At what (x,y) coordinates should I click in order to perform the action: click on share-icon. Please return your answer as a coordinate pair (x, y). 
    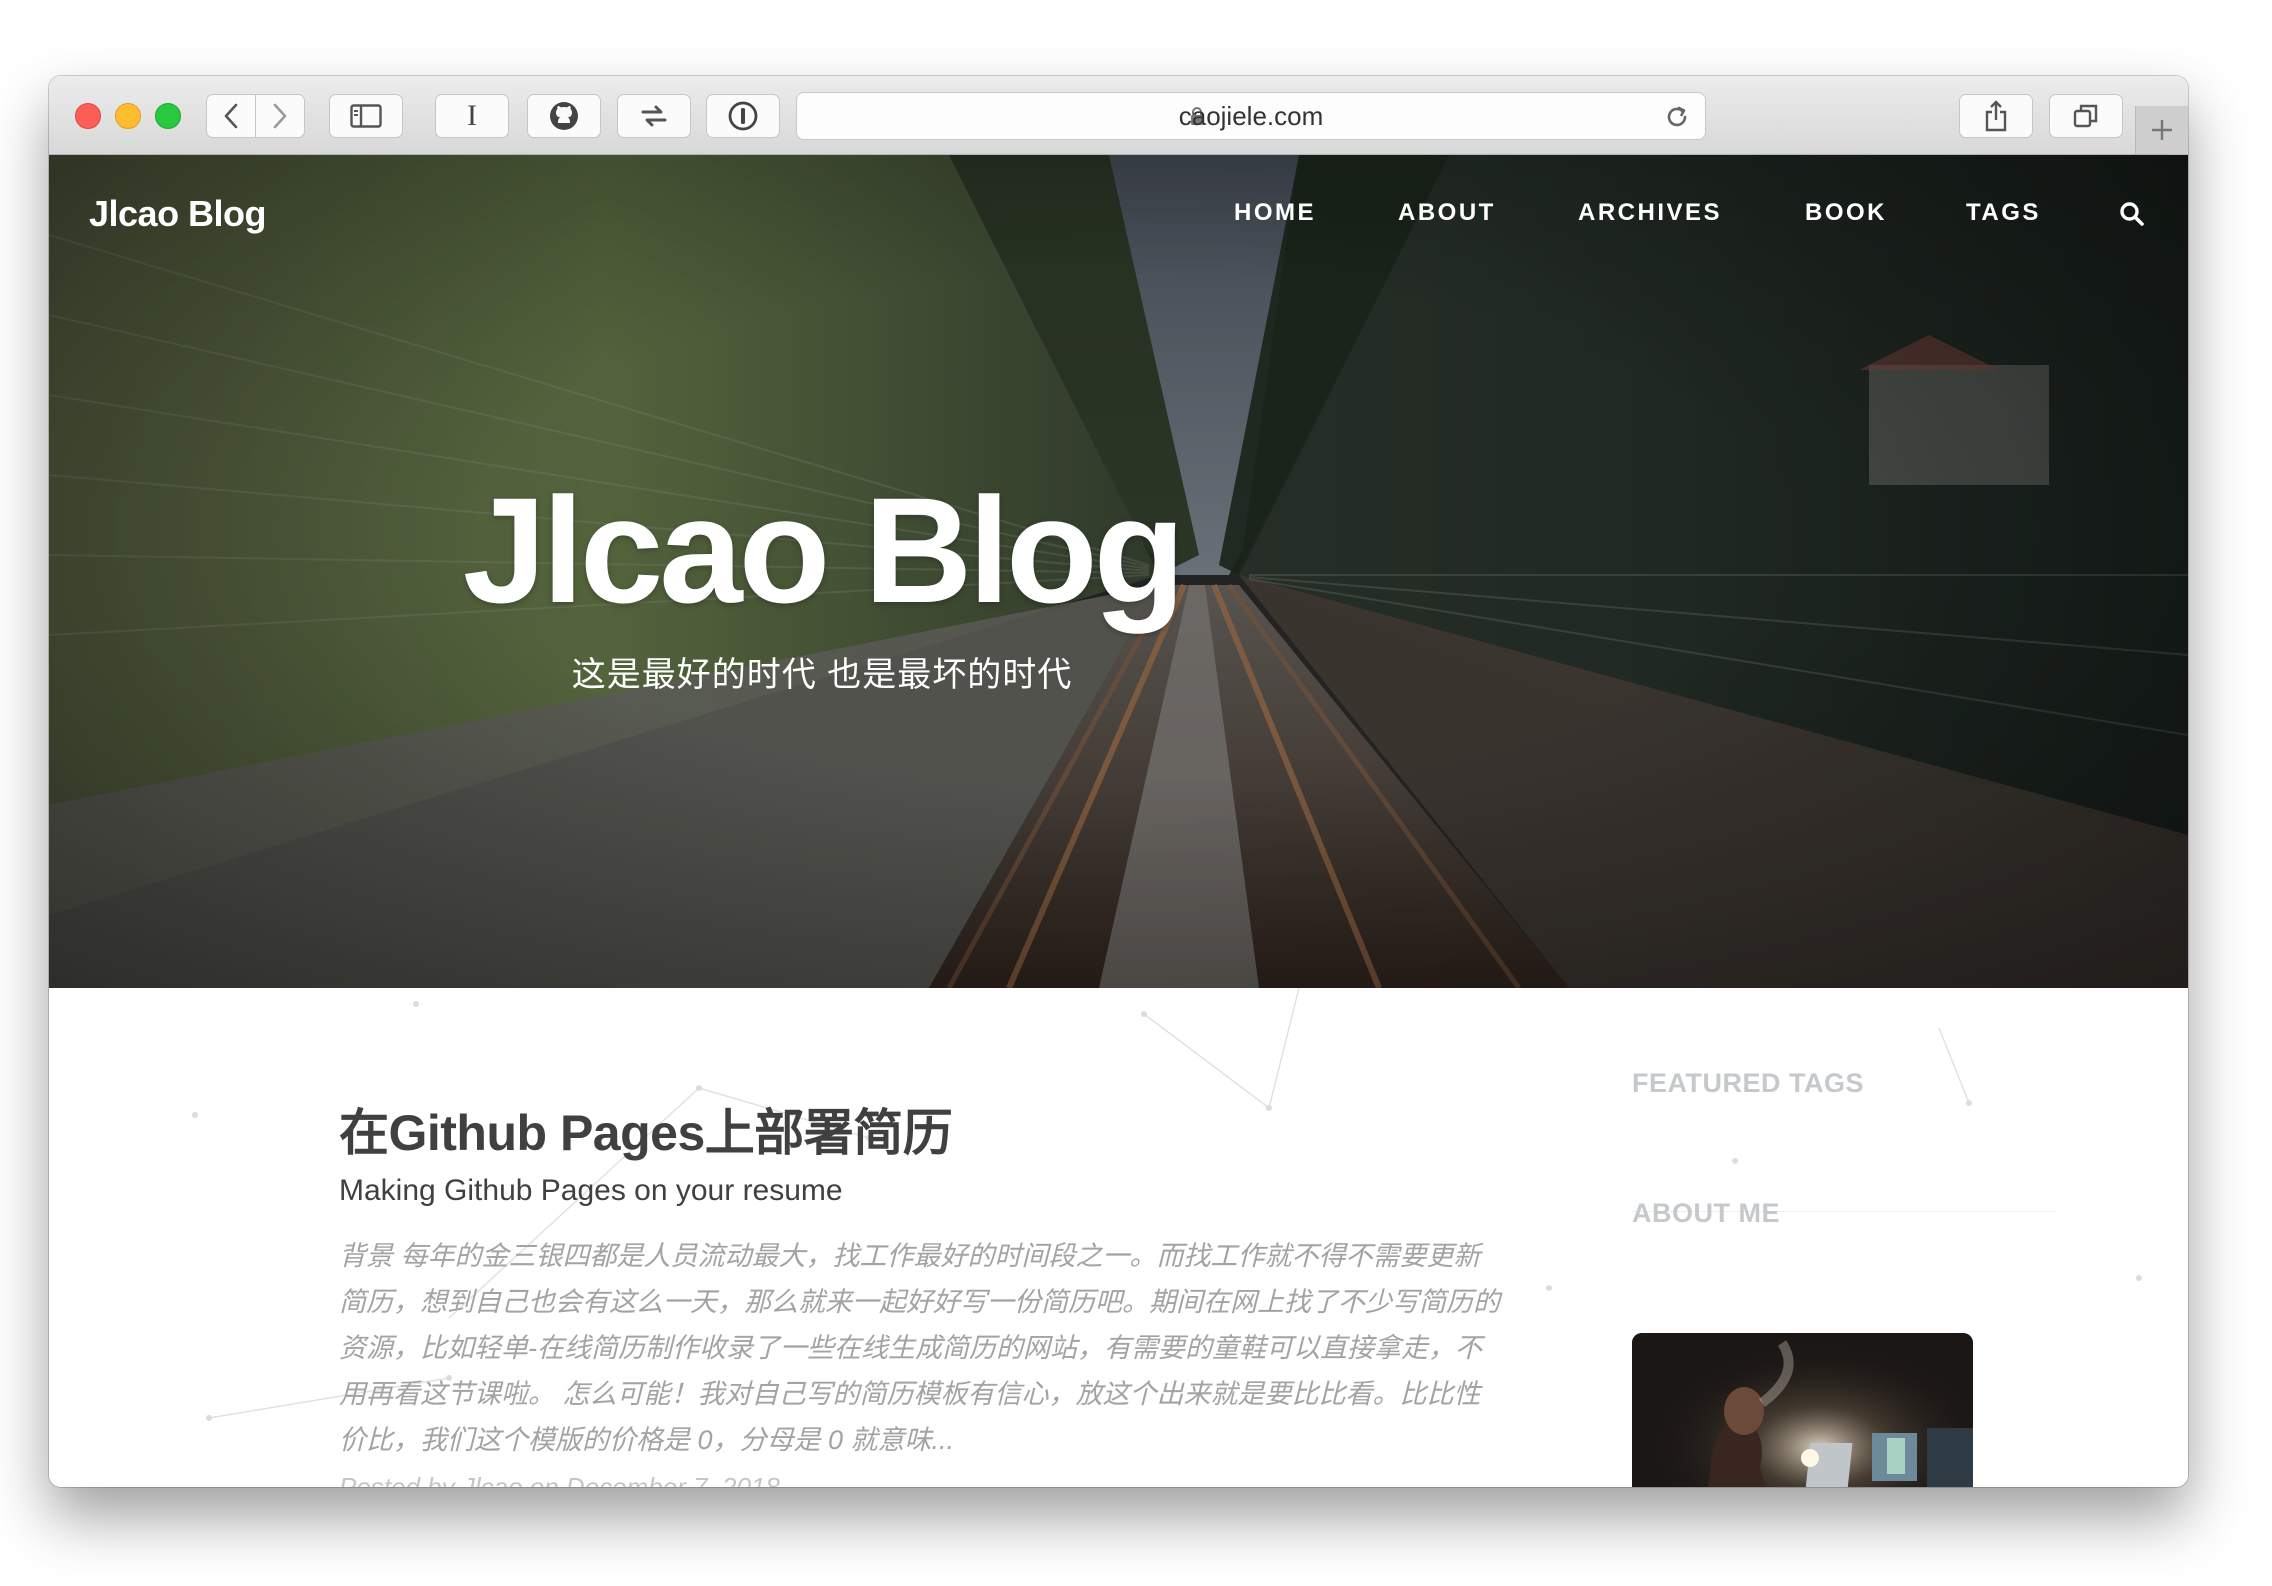
    Looking at the image, I should click on (1996, 116).